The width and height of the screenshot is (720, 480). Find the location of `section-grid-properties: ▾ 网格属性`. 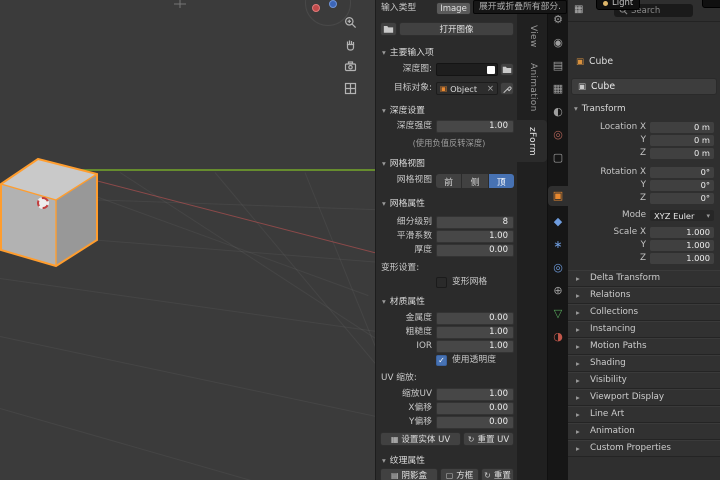

section-grid-properties: ▾ 网格属性 is located at coordinates (403, 202).